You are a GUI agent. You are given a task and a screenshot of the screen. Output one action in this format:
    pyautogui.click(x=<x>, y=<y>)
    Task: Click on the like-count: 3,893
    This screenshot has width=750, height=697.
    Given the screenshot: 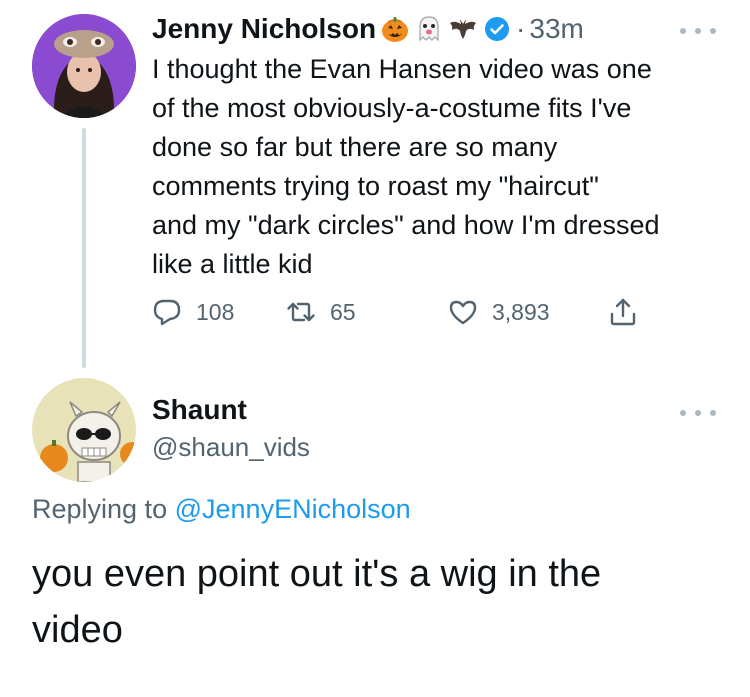 What is the action you would take?
    pyautogui.click(x=521, y=311)
    